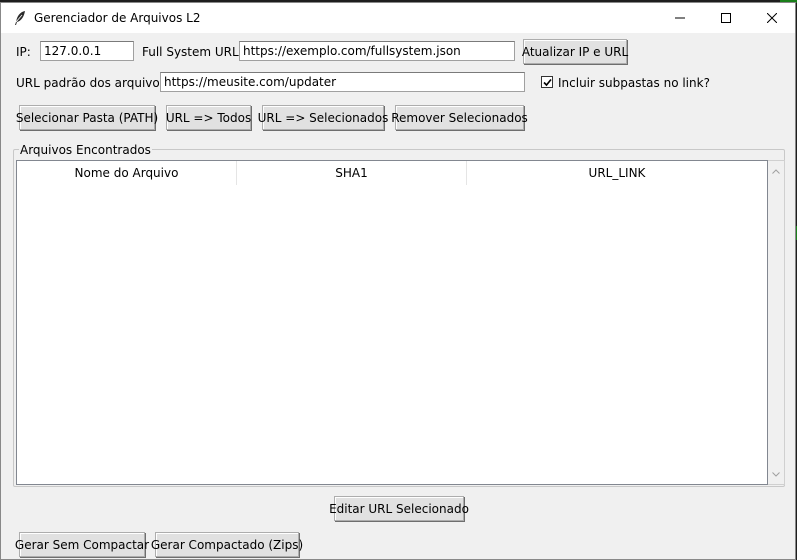 The width and height of the screenshot is (797, 560). What do you see at coordinates (459, 117) in the screenshot?
I see `remove-selected-button: Remover Selecionados` at bounding box center [459, 117].